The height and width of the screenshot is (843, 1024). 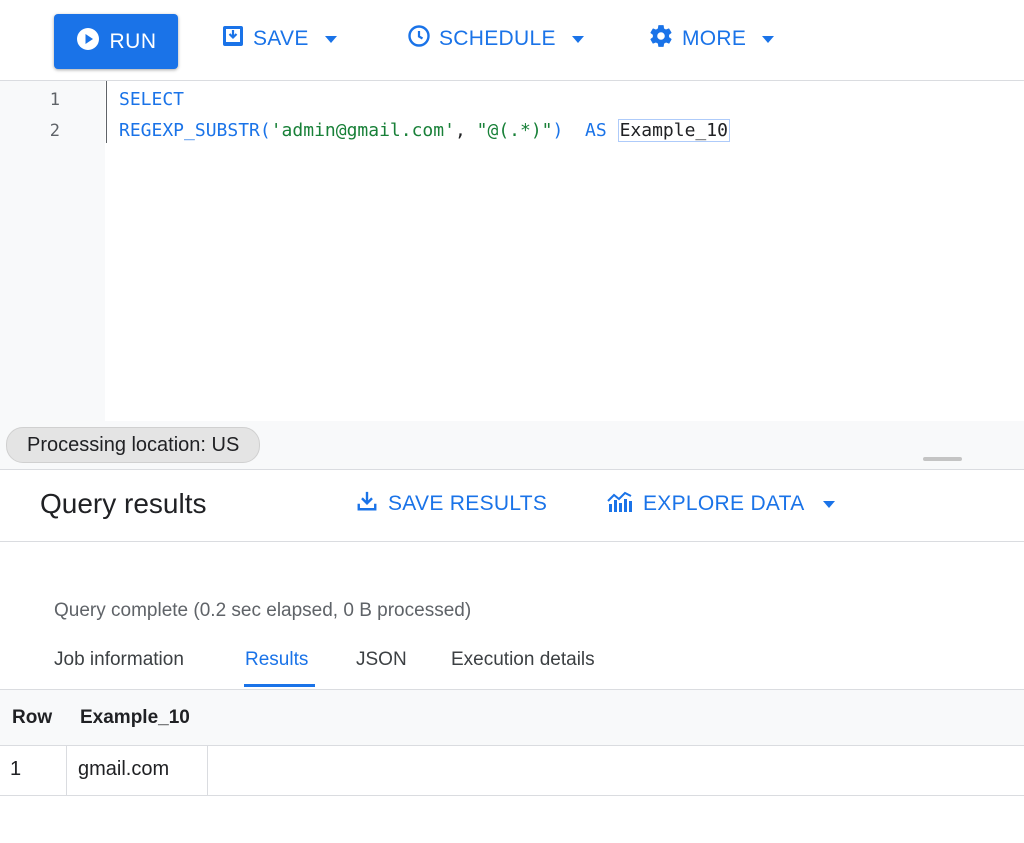 I want to click on tab-job-information: Job information, so click(x=119, y=660).